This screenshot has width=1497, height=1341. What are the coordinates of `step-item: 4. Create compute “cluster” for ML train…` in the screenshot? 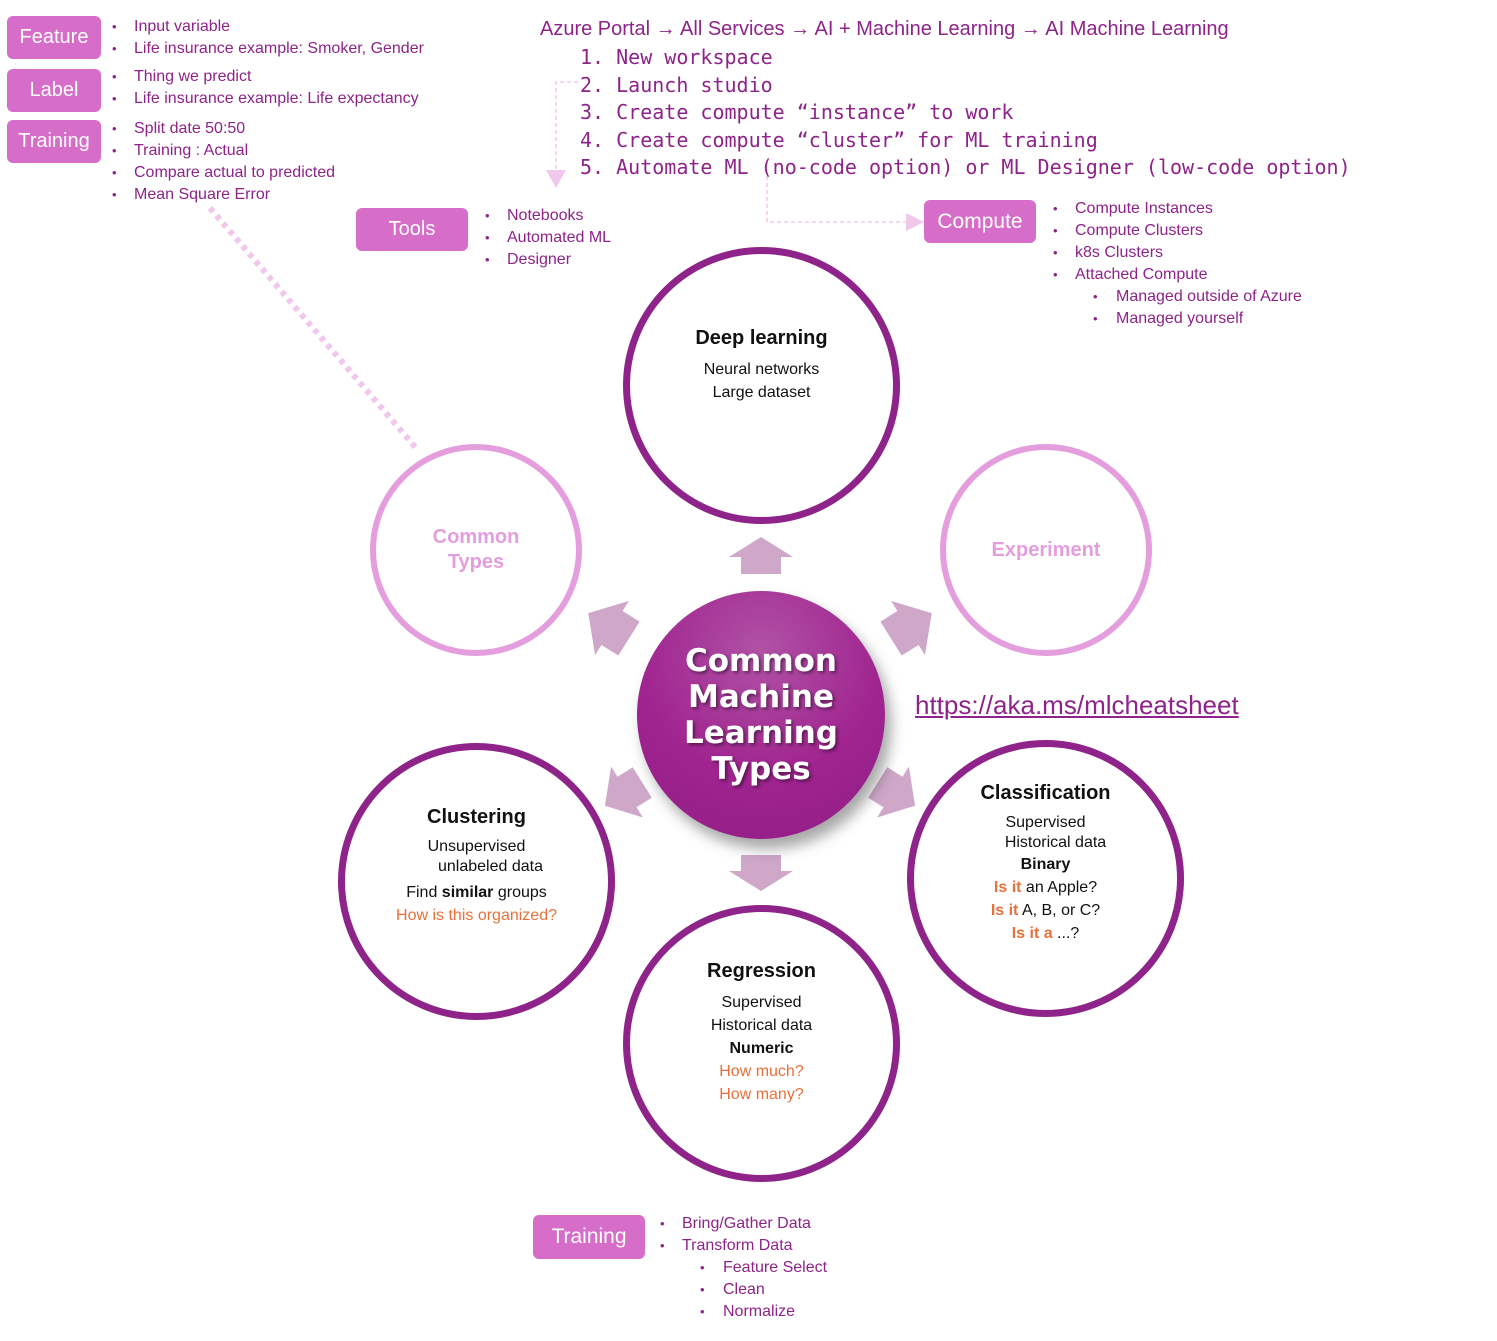 It's located at (839, 139).